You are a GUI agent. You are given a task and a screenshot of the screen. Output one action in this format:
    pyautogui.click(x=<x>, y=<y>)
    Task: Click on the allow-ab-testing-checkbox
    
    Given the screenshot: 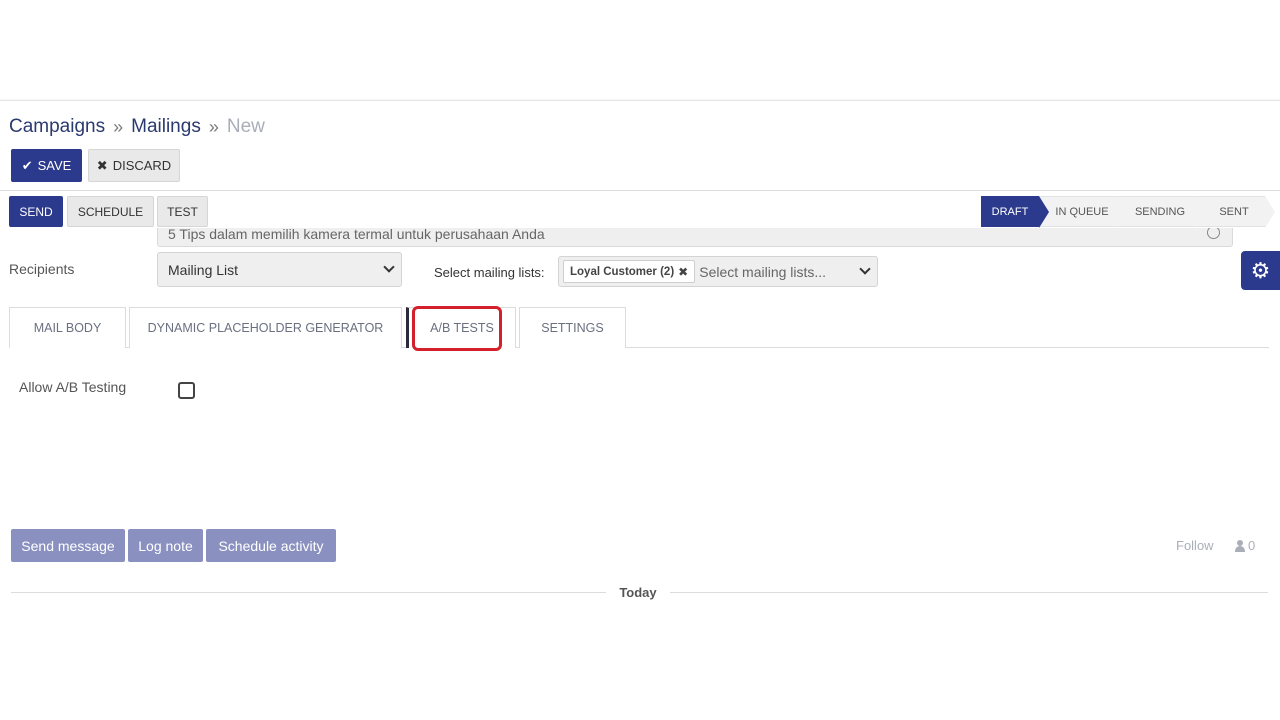 What is the action you would take?
    pyautogui.click(x=186, y=390)
    